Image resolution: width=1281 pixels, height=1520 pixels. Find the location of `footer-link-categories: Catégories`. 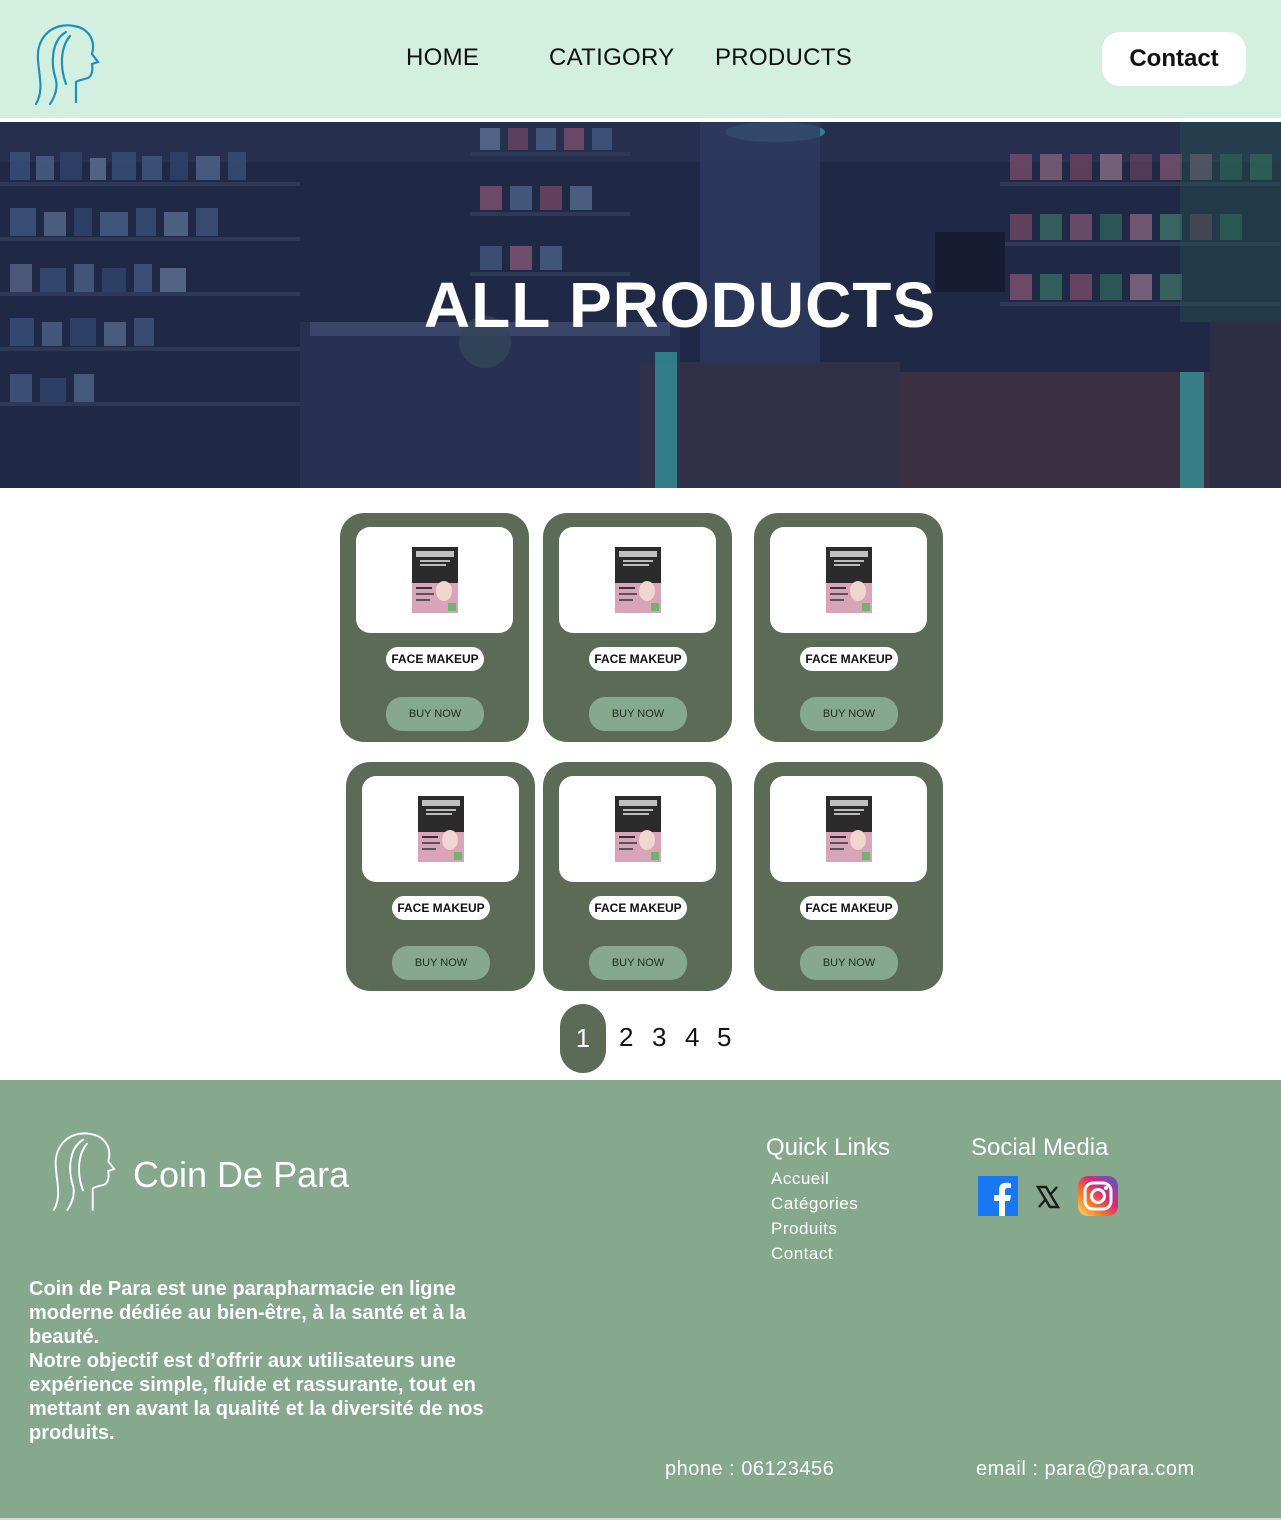

footer-link-categories: Catégories is located at coordinates (814, 1204).